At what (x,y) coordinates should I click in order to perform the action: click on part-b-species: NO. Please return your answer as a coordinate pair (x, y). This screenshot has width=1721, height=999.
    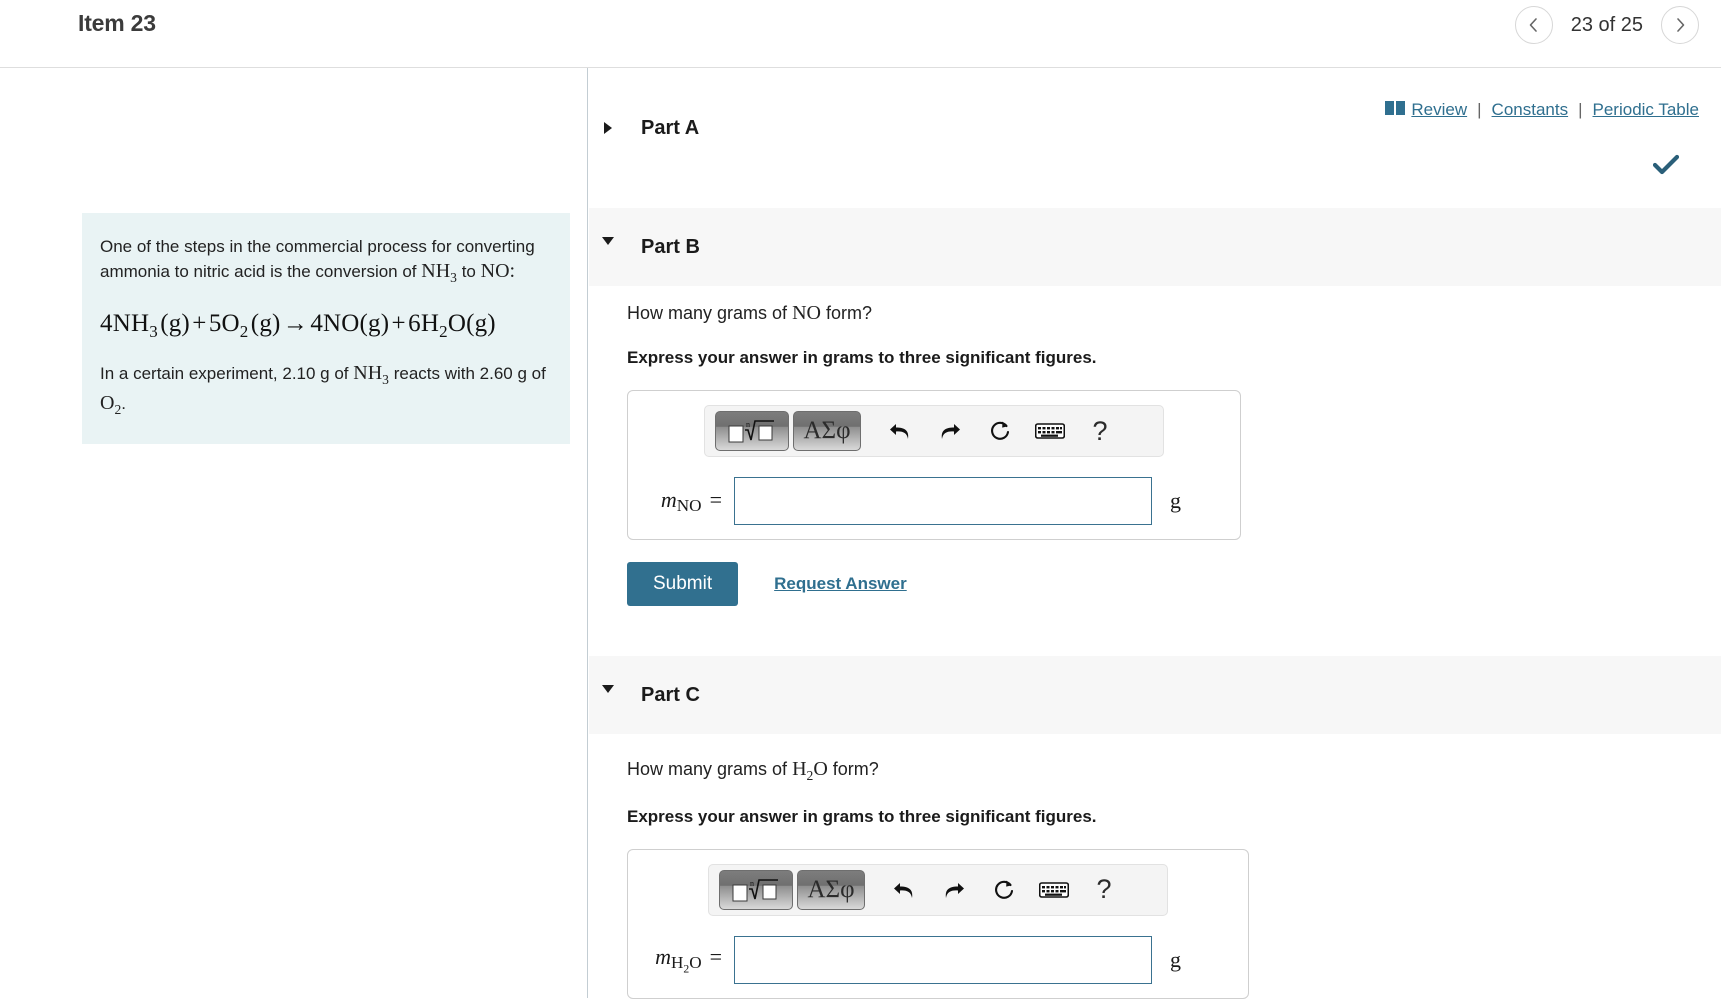
    Looking at the image, I should click on (806, 313).